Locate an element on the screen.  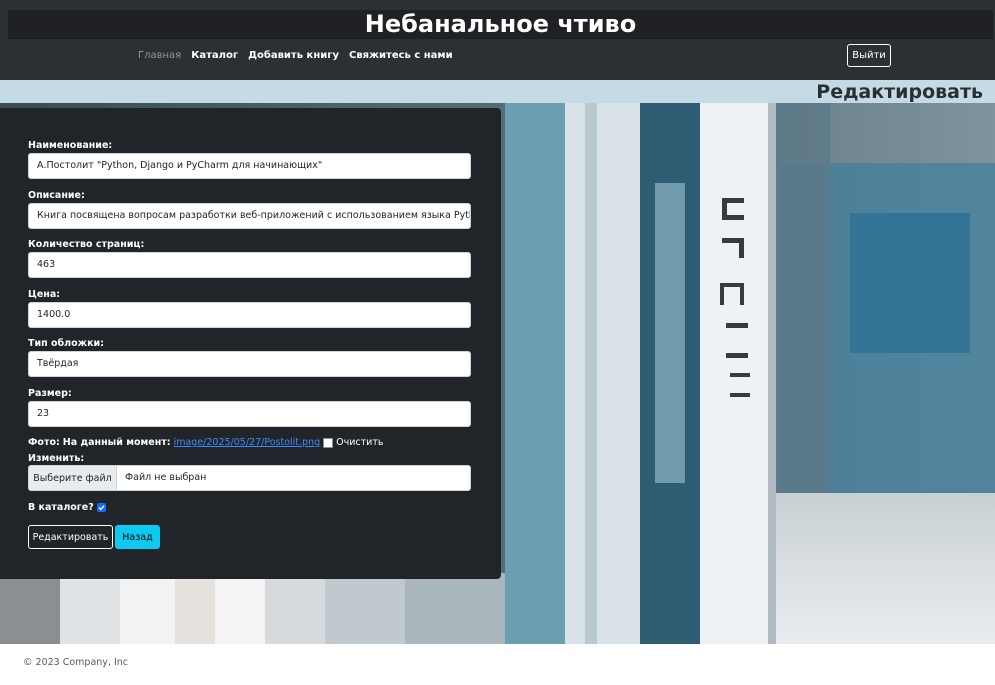
footer-copyright: © 2023 Company, Inc is located at coordinates (75, 662).